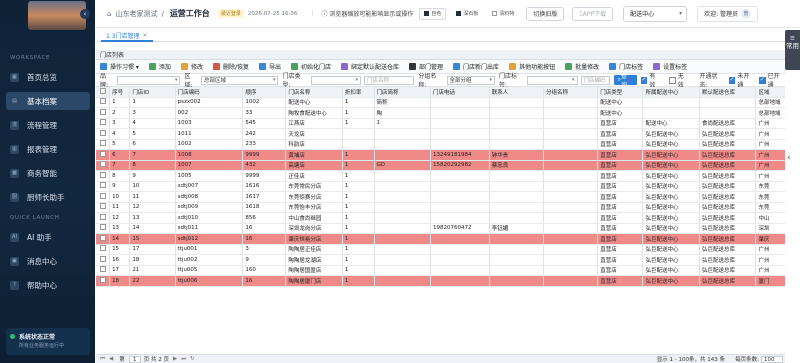 This screenshot has width=800, height=363. I want to click on store-code-input: 门店编码, so click(595, 80).